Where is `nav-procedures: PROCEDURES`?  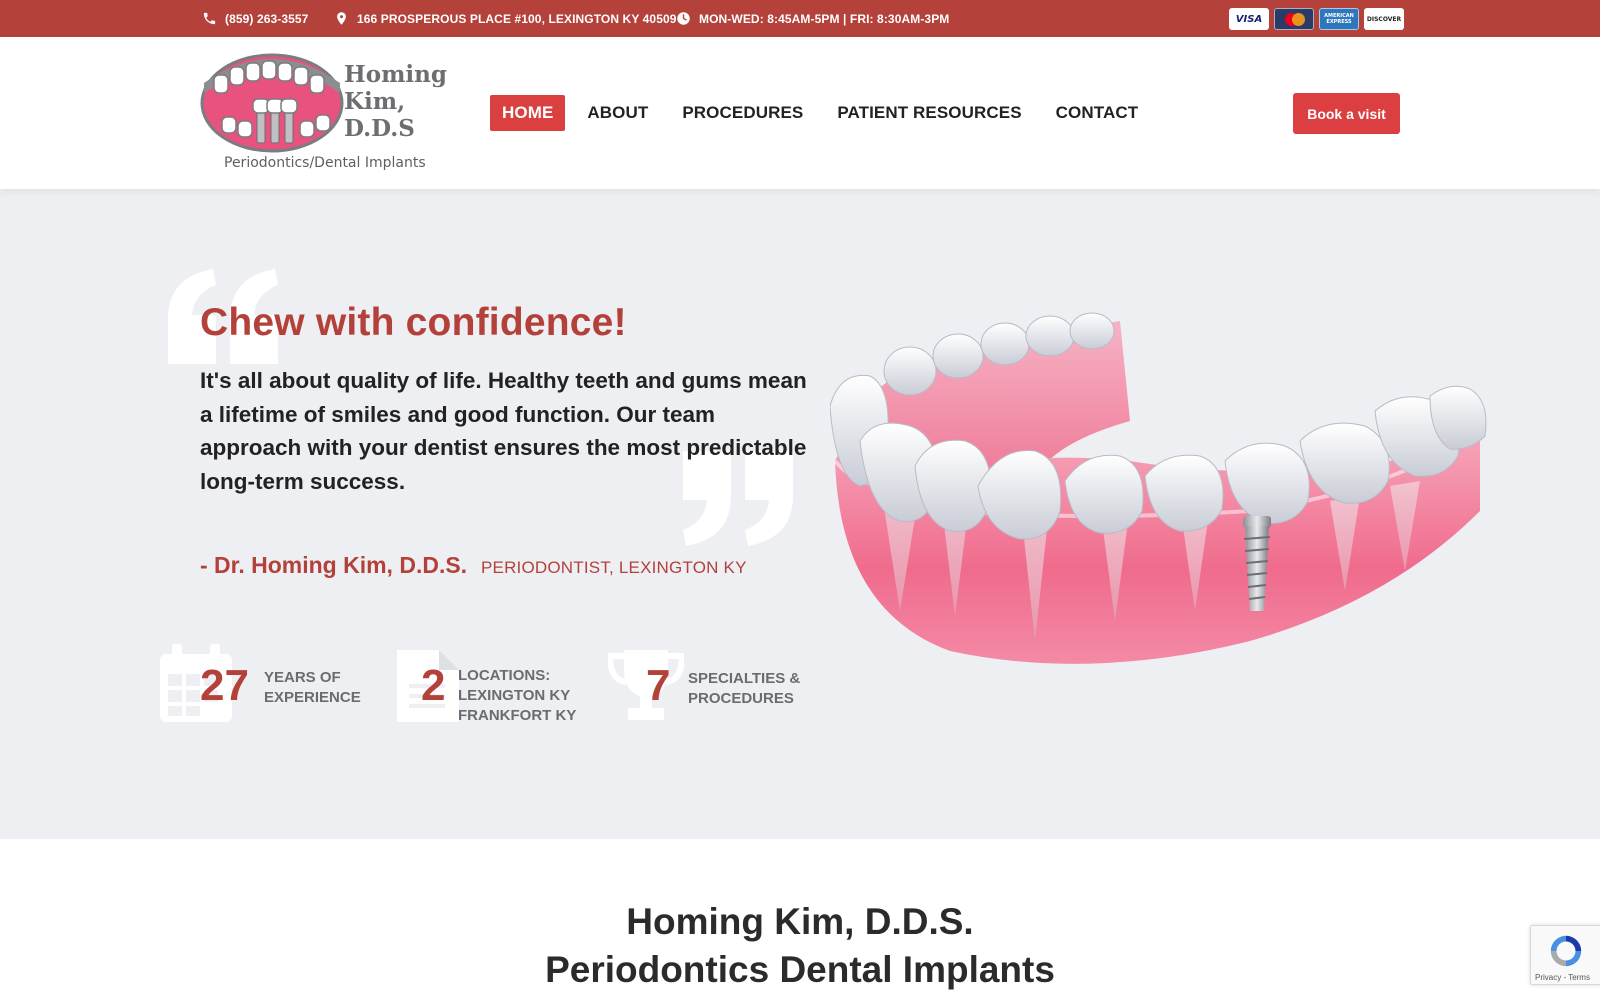
nav-procedures: PROCEDURES is located at coordinates (742, 113).